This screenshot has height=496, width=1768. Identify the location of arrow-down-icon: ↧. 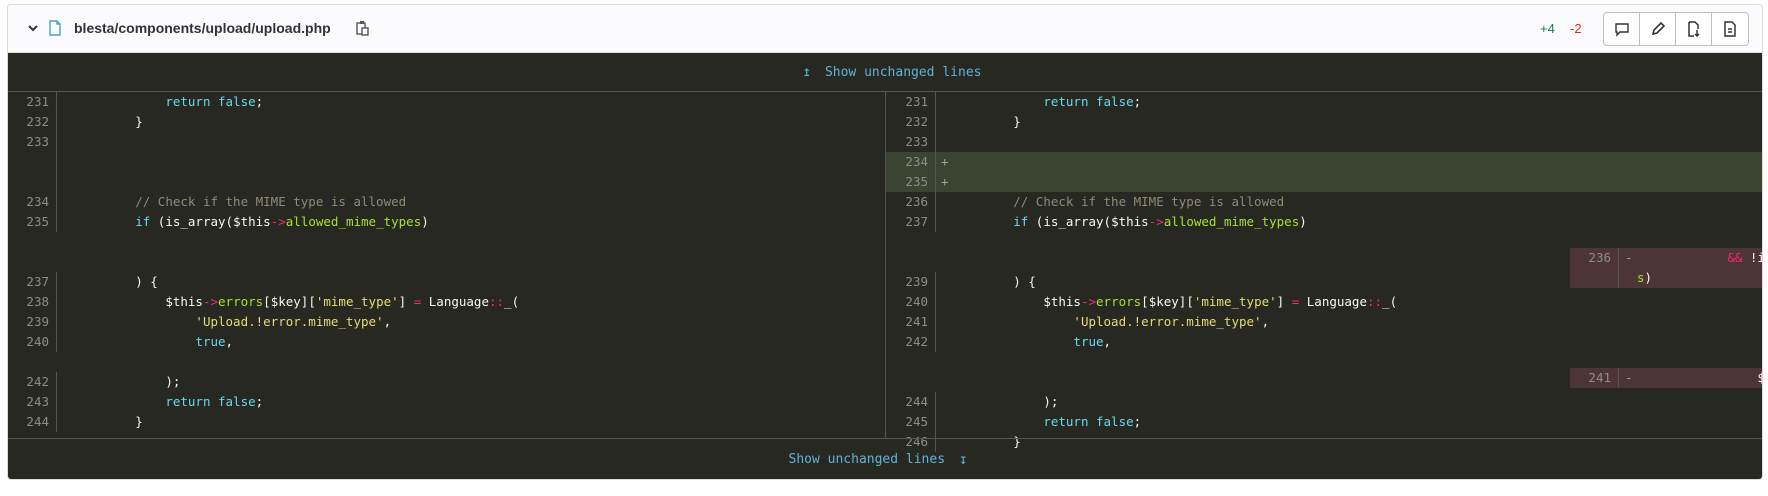
(963, 459).